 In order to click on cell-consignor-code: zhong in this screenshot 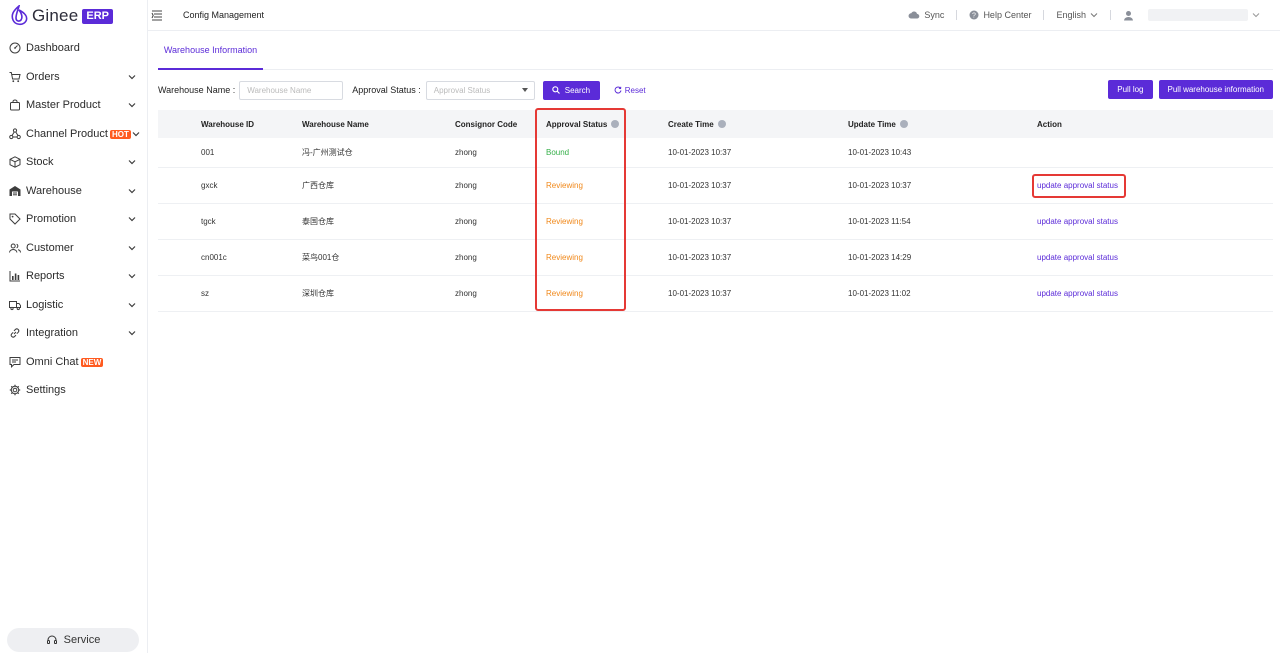, I will do `click(500, 152)`.